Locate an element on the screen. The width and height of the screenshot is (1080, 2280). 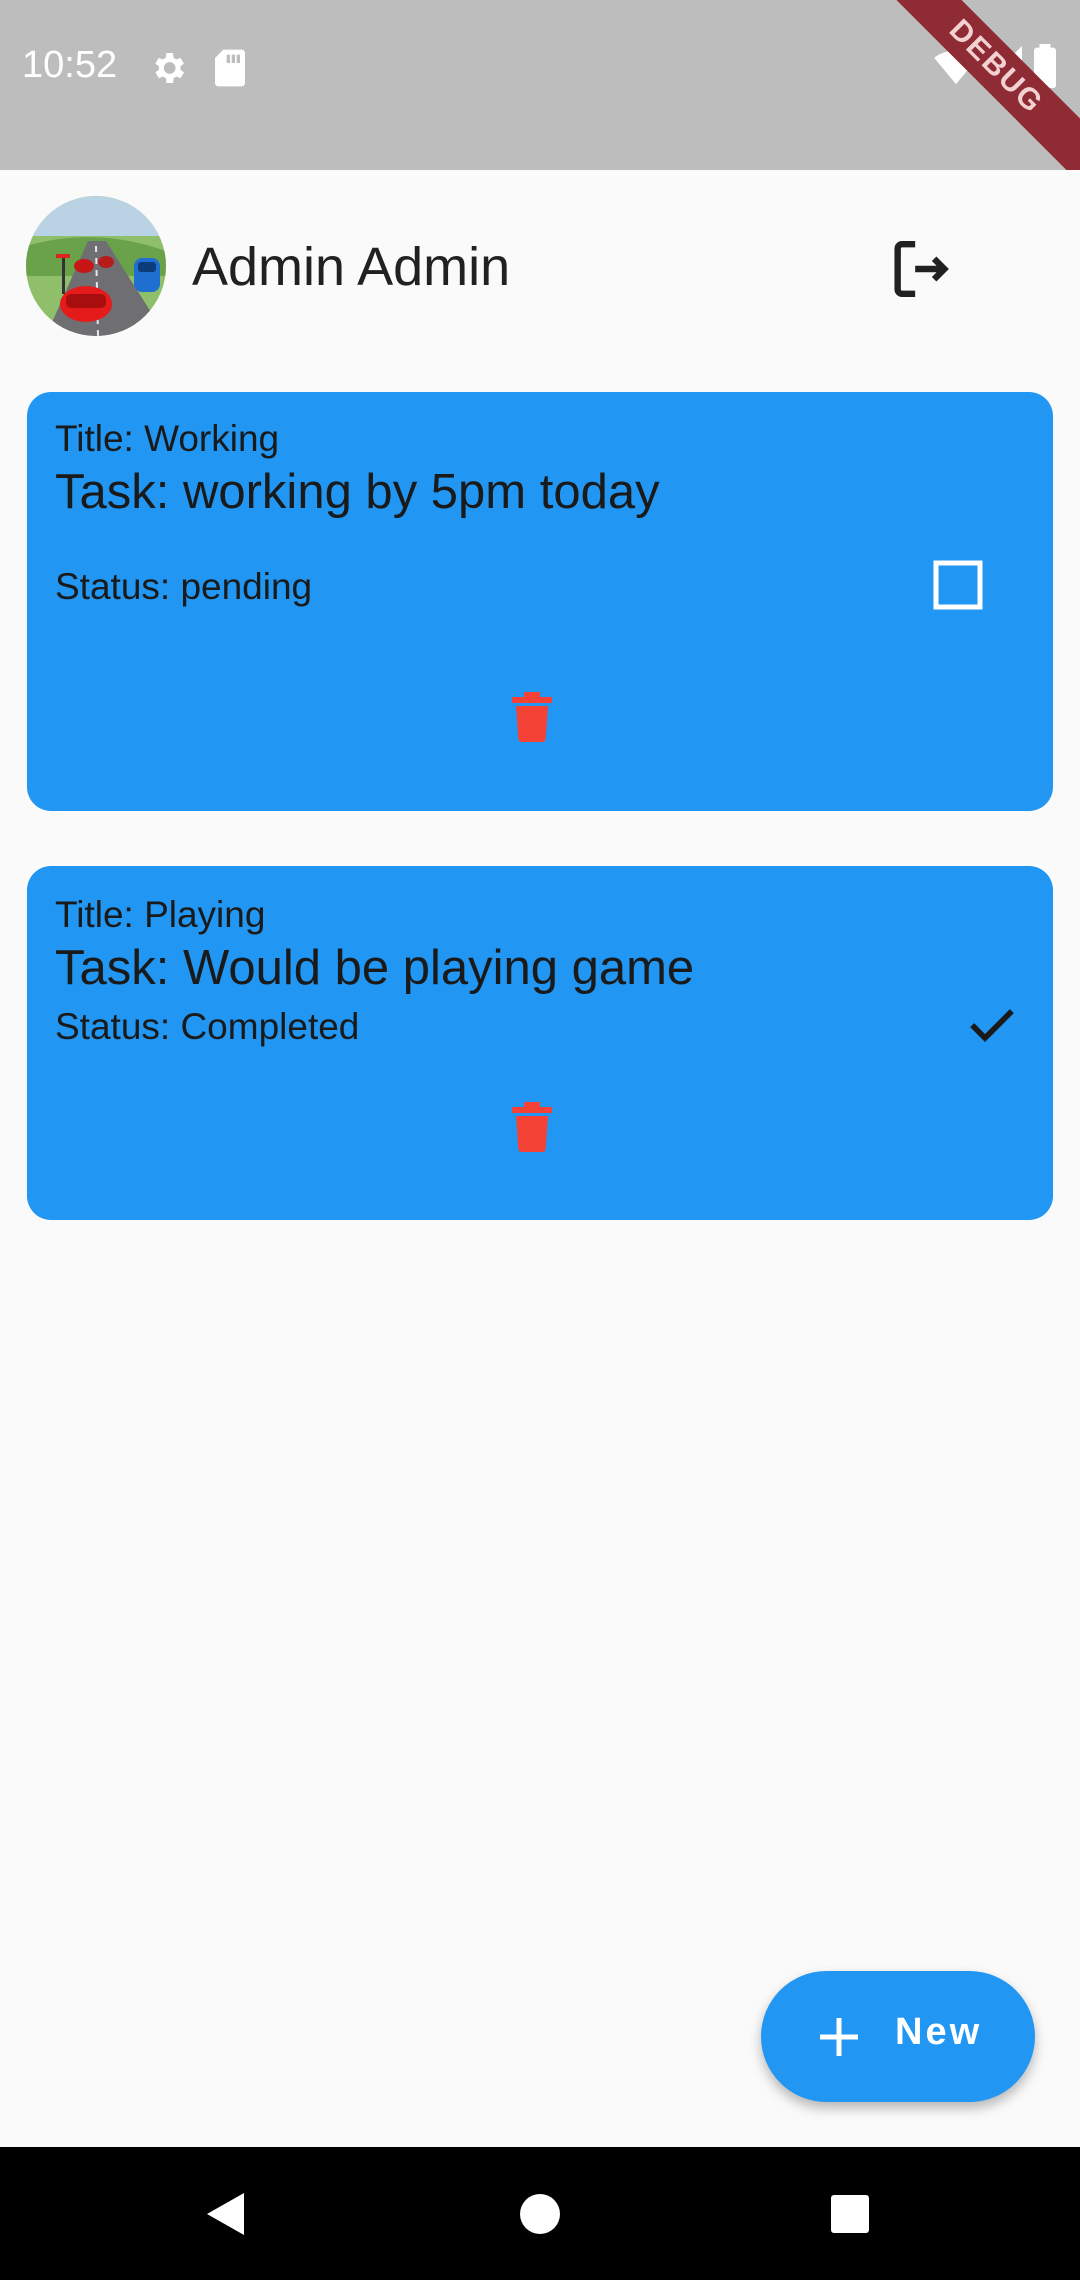
new-task-button: New is located at coordinates (898, 2036).